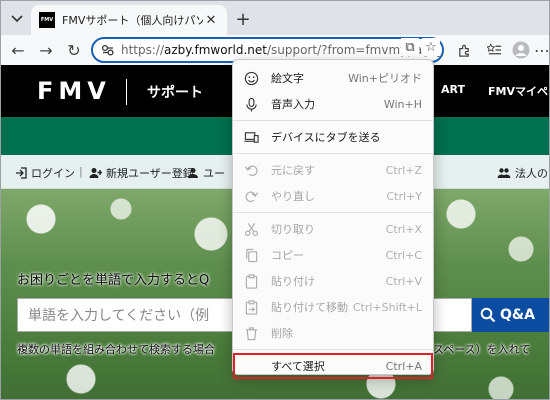 This screenshot has width=550, height=400. Describe the element at coordinates (251, 170) in the screenshot. I see `undo-icon` at that location.